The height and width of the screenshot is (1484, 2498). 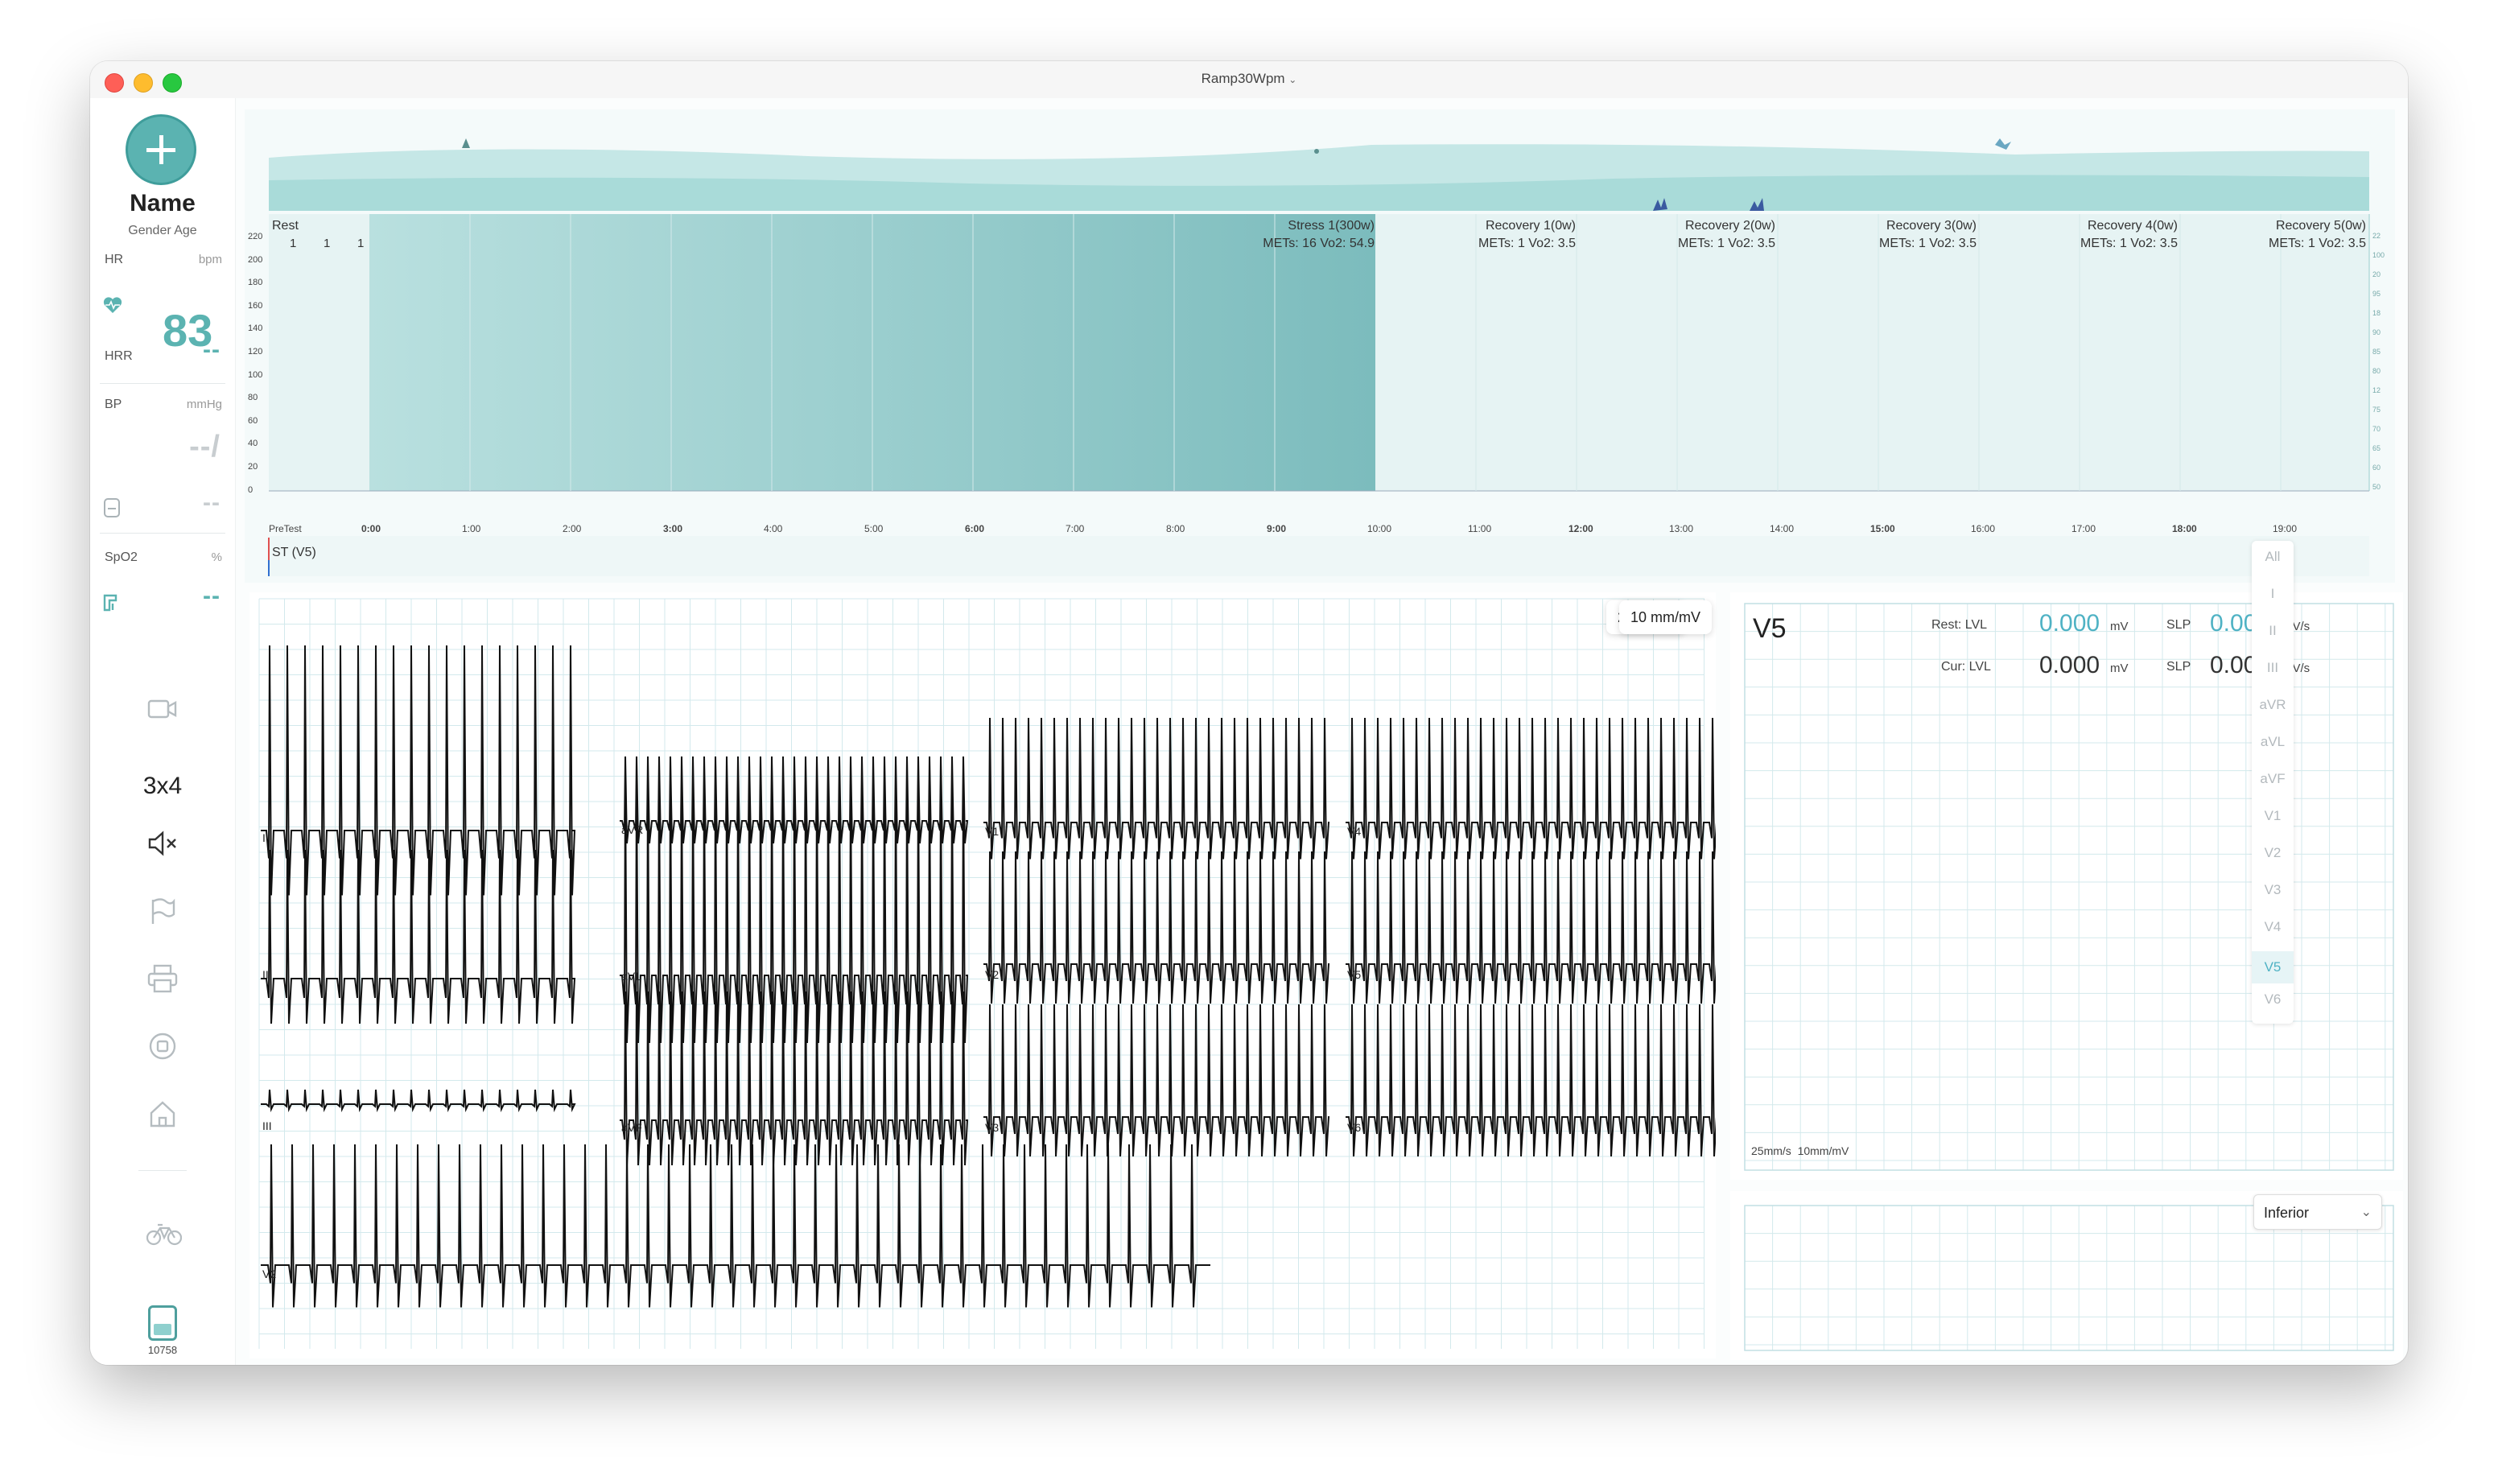 I want to click on y-tick: 100, so click(x=256, y=374).